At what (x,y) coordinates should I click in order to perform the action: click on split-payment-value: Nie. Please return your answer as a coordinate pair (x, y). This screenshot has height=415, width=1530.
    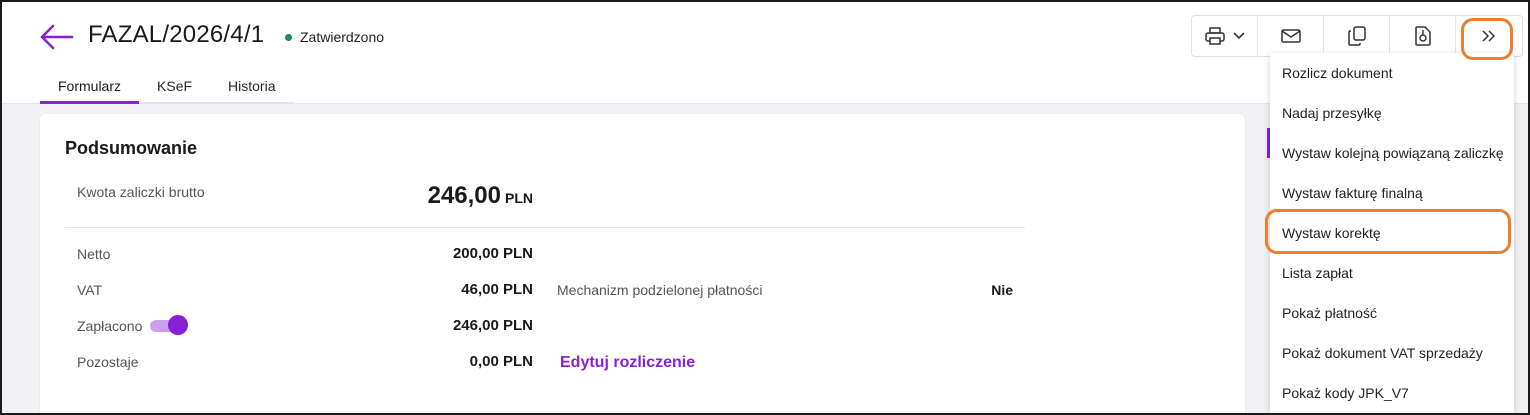
    Looking at the image, I should click on (1002, 290).